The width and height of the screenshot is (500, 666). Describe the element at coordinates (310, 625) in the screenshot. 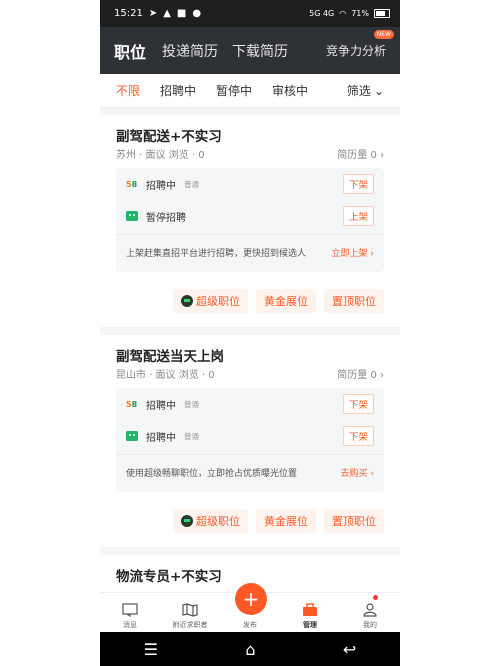

I see `tab-label: 管理` at that location.